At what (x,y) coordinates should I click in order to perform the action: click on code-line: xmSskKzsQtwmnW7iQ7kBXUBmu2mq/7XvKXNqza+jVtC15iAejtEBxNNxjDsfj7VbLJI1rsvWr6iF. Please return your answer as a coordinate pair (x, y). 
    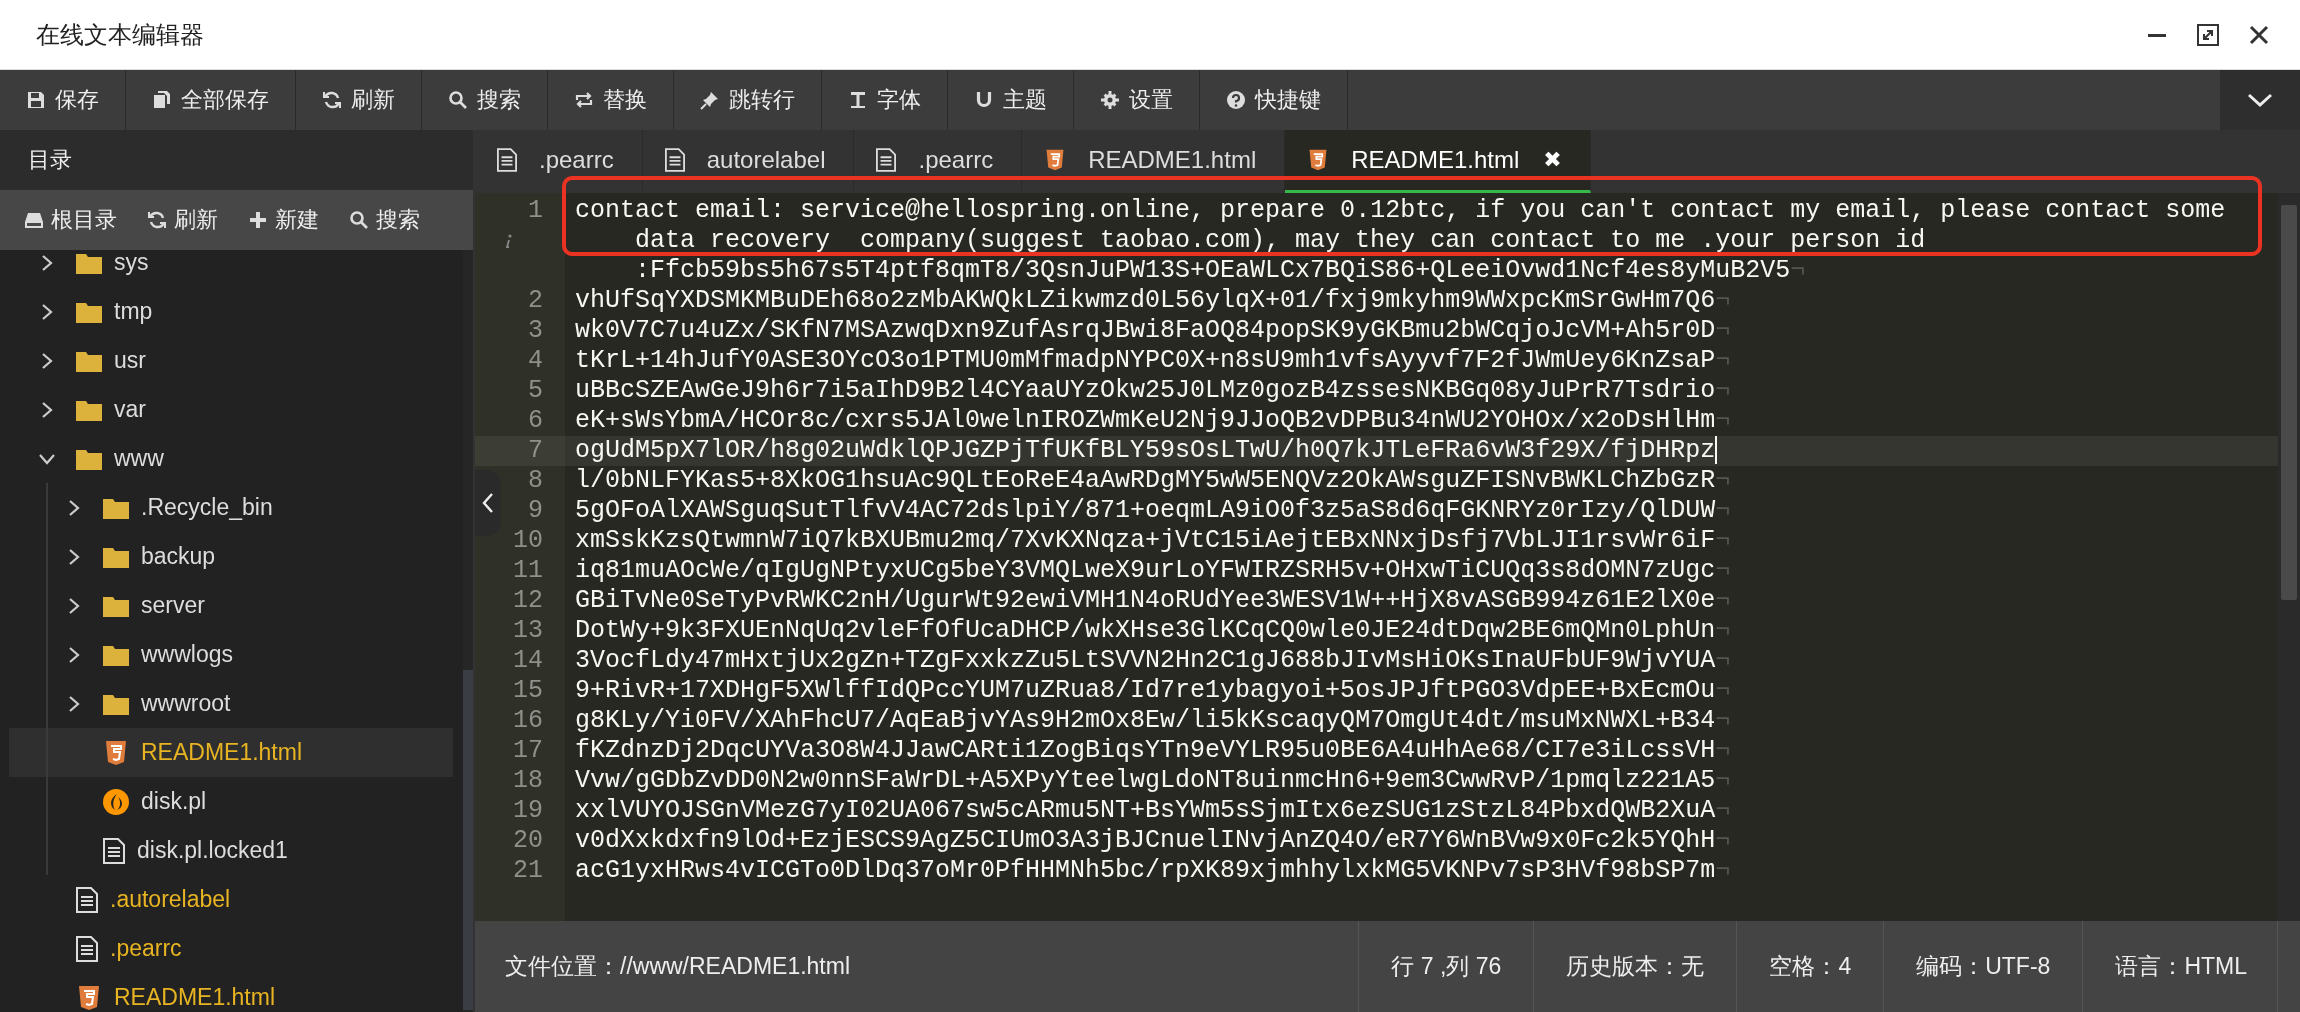
    Looking at the image, I should click on (1145, 540).